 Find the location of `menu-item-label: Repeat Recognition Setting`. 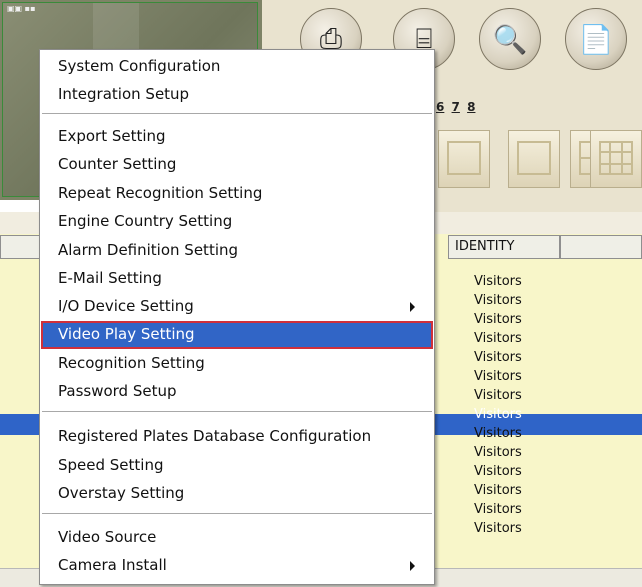

menu-item-label: Repeat Recognition Setting is located at coordinates (160, 193).